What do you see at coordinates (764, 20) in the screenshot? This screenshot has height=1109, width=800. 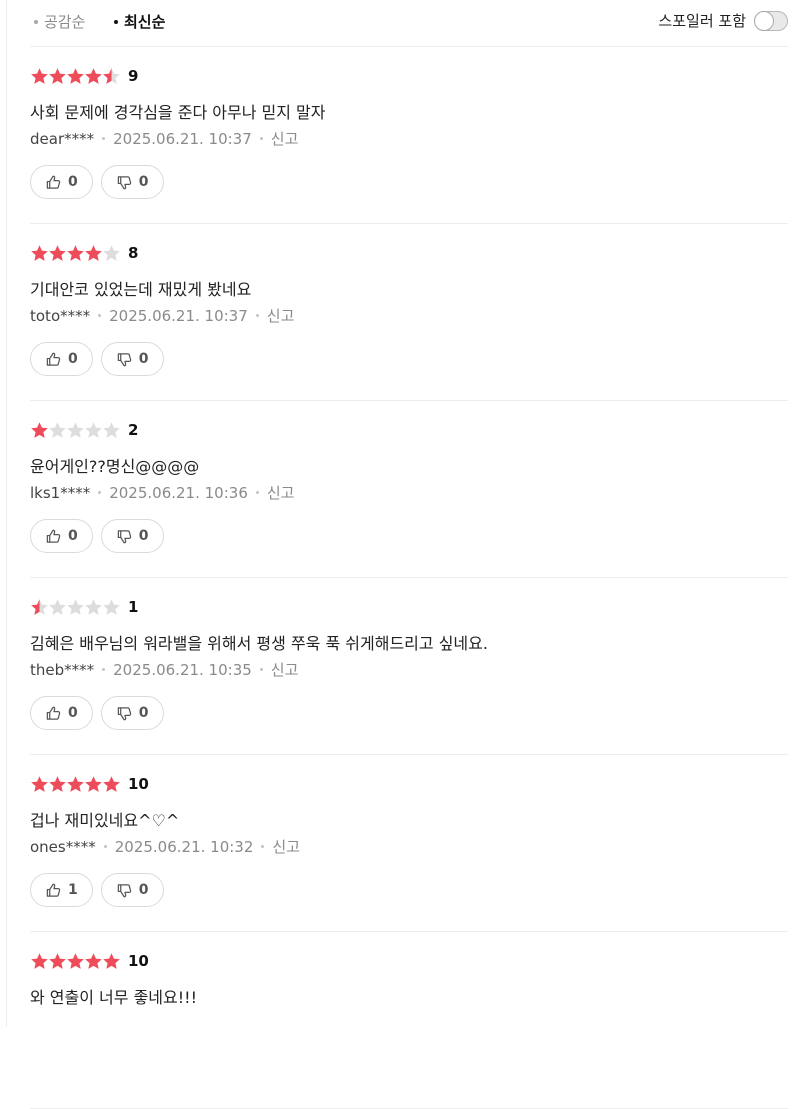 I see `toggle-knob` at bounding box center [764, 20].